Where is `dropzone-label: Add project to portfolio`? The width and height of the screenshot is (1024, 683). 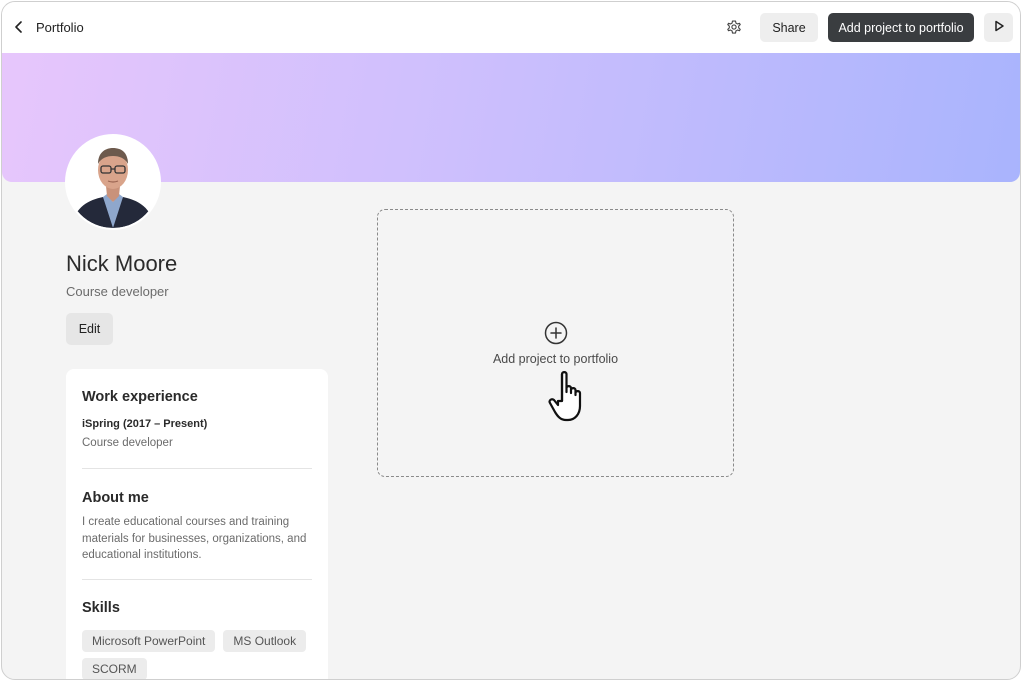
dropzone-label: Add project to portfolio is located at coordinates (555, 359).